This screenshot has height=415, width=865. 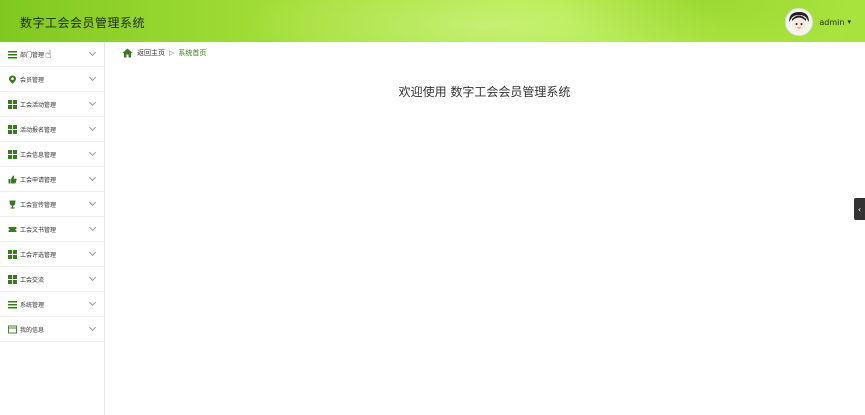 What do you see at coordinates (32, 55) in the screenshot?
I see `sidebar-item-label: 部门管理` at bounding box center [32, 55].